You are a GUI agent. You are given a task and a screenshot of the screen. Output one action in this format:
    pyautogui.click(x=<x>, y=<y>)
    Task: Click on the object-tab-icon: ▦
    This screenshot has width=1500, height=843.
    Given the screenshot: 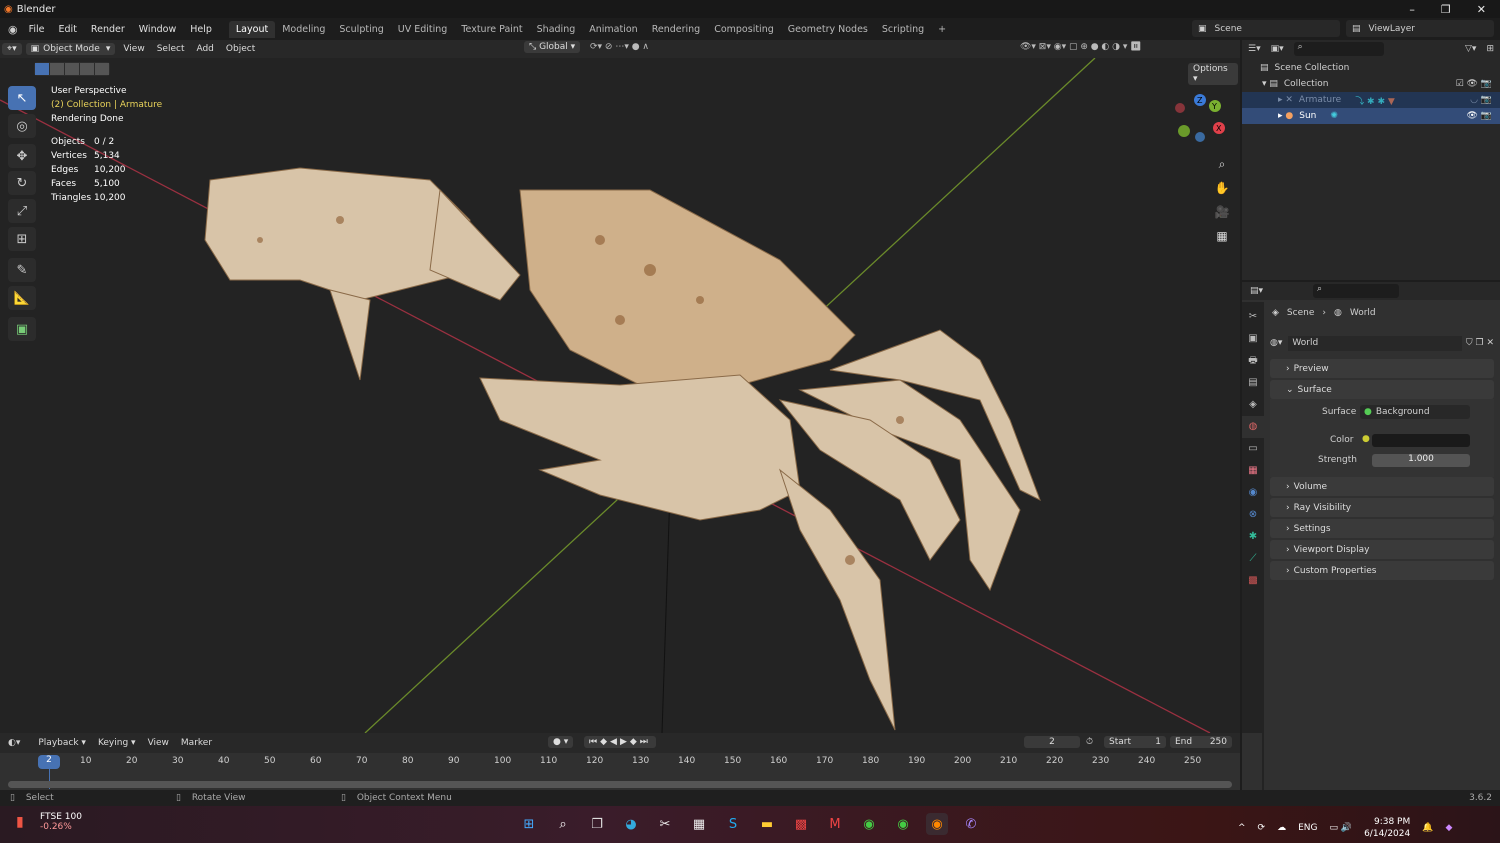 What is the action you would take?
    pyautogui.click(x=1253, y=471)
    